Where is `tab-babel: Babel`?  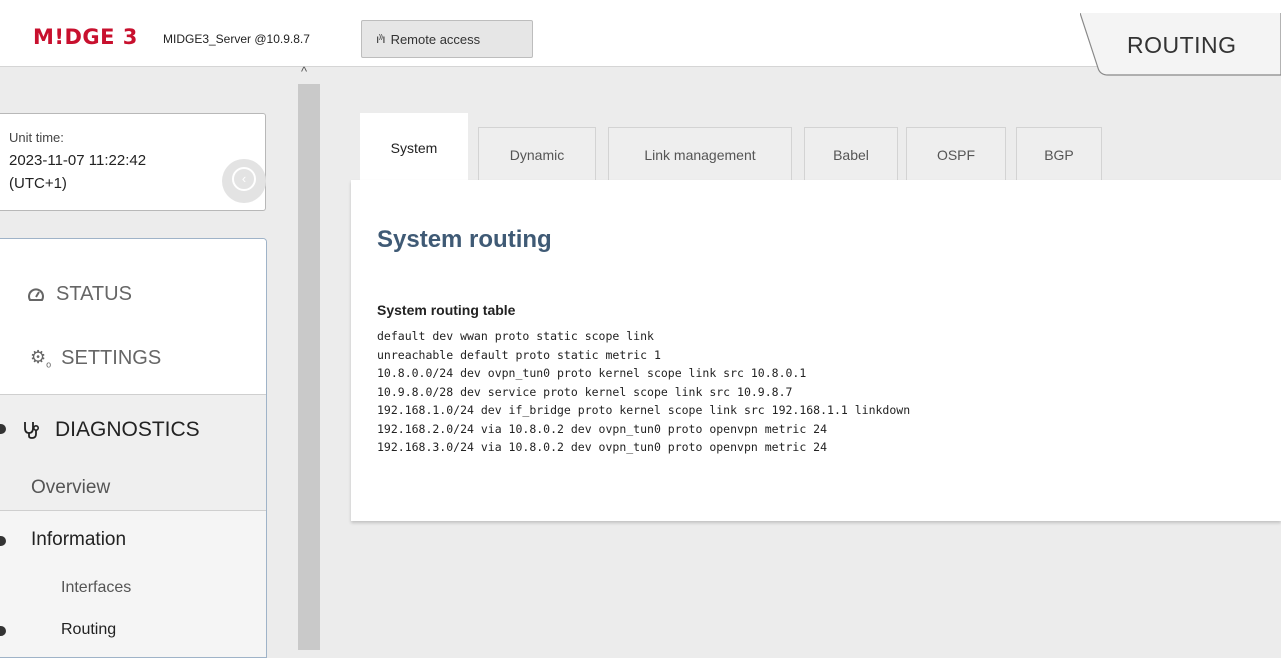
tab-babel: Babel is located at coordinates (851, 154).